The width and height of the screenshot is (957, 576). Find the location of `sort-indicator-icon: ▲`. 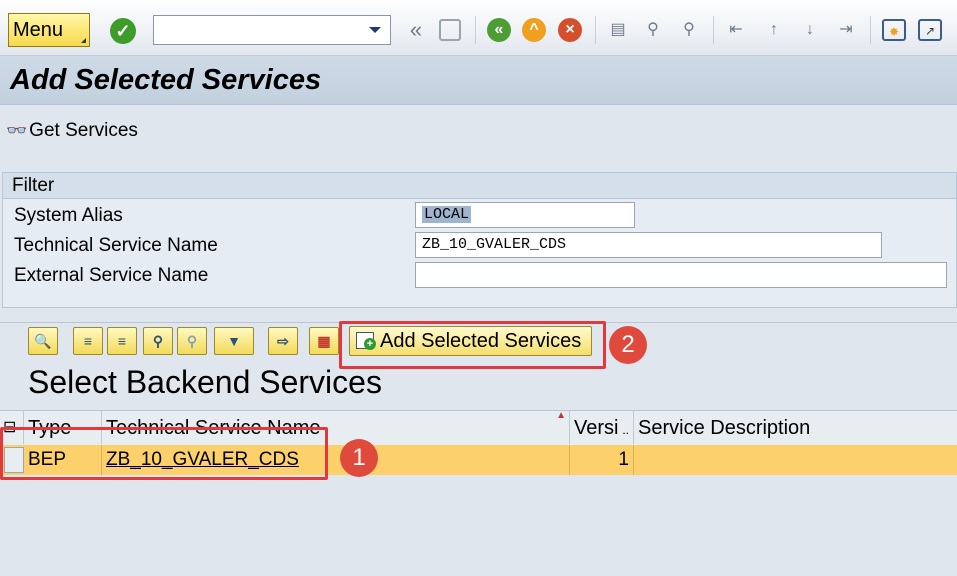

sort-indicator-icon: ▲ is located at coordinates (561, 415).